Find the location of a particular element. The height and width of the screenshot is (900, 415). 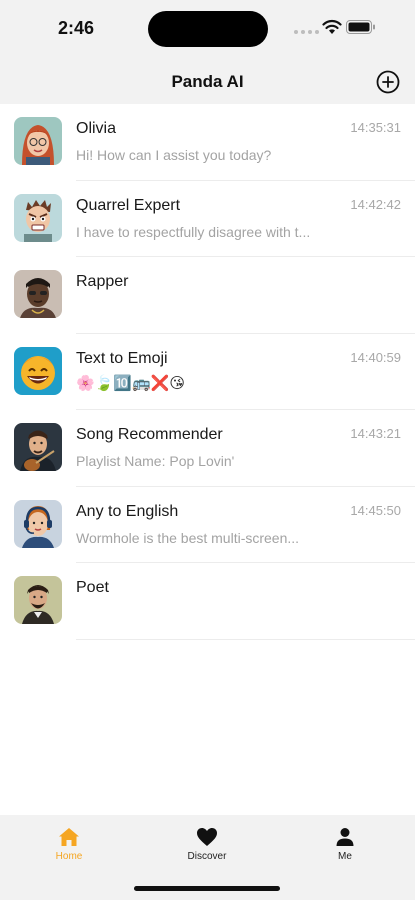

tab-discover: Discover is located at coordinates (207, 844).